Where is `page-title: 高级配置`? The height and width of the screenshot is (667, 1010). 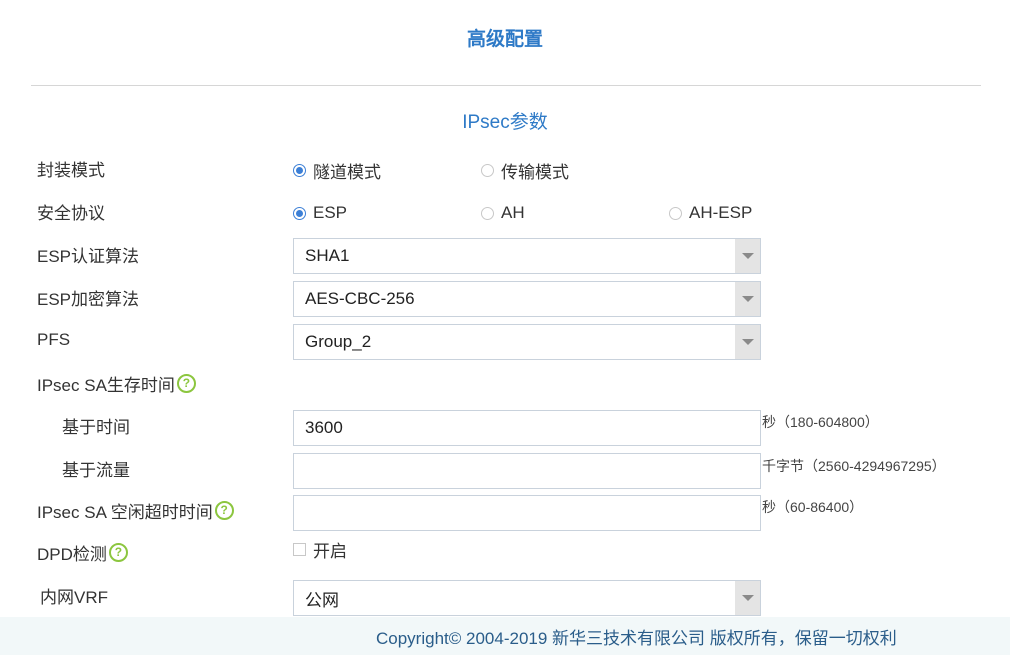
page-title: 高级配置 is located at coordinates (504, 39).